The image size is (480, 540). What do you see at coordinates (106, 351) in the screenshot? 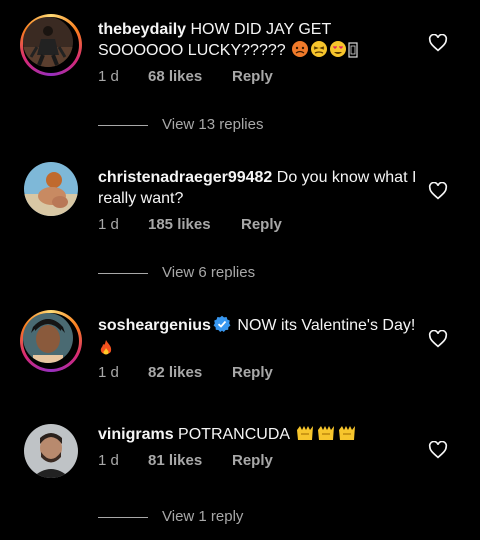
I see `fire-emoji-icon` at bounding box center [106, 351].